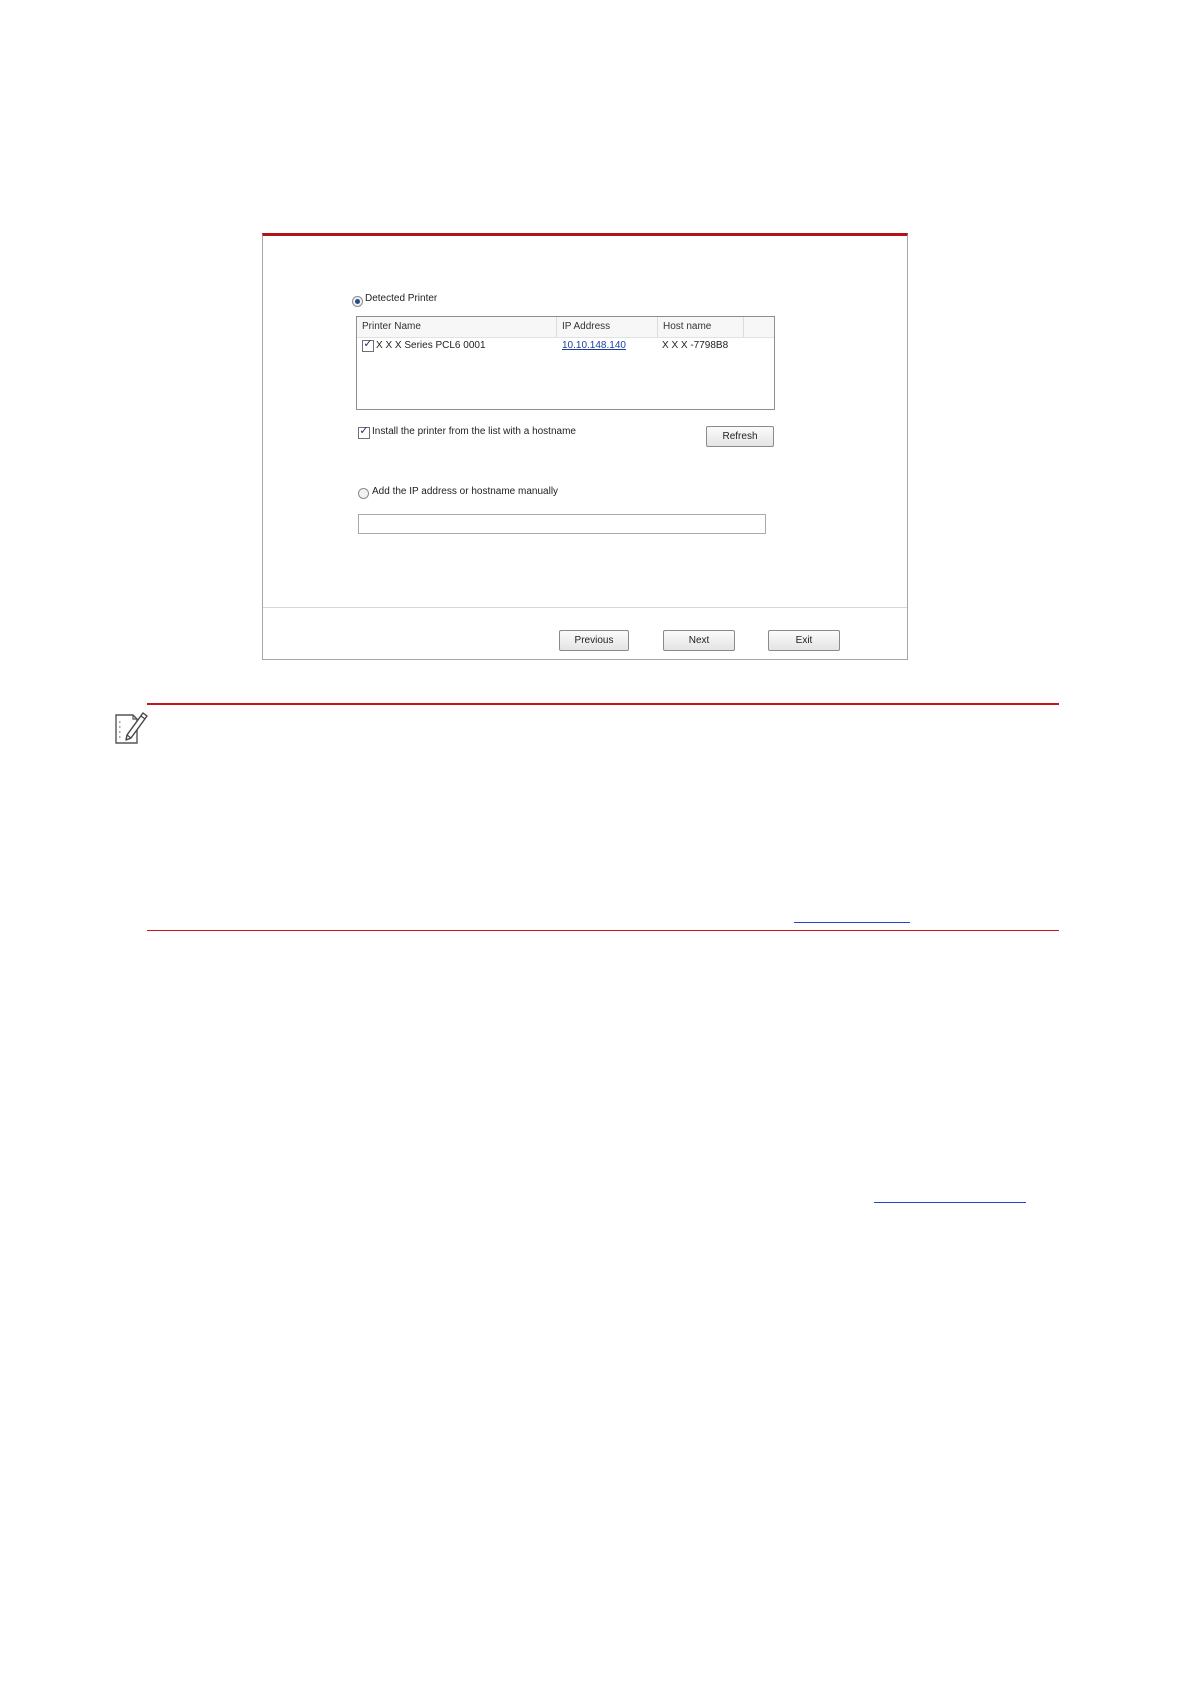 Image resolution: width=1191 pixels, height=1684 pixels. What do you see at coordinates (699, 640) in the screenshot?
I see `next-button: Next` at bounding box center [699, 640].